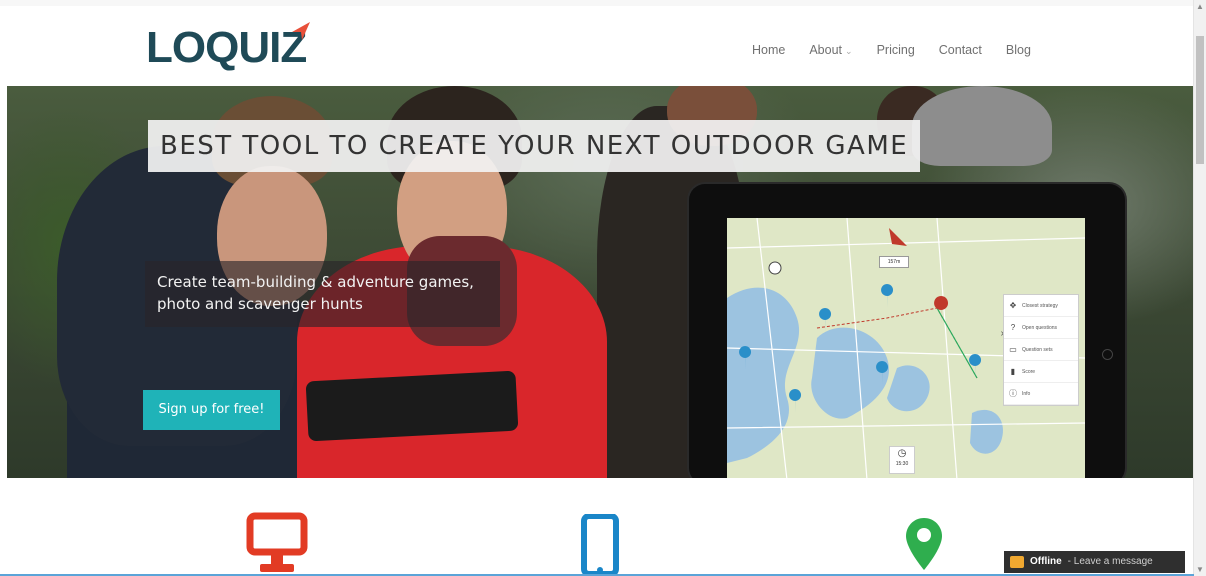 The height and width of the screenshot is (576, 1206). What do you see at coordinates (1013, 393) in the screenshot?
I see `info-icon: ⓘ` at bounding box center [1013, 393].